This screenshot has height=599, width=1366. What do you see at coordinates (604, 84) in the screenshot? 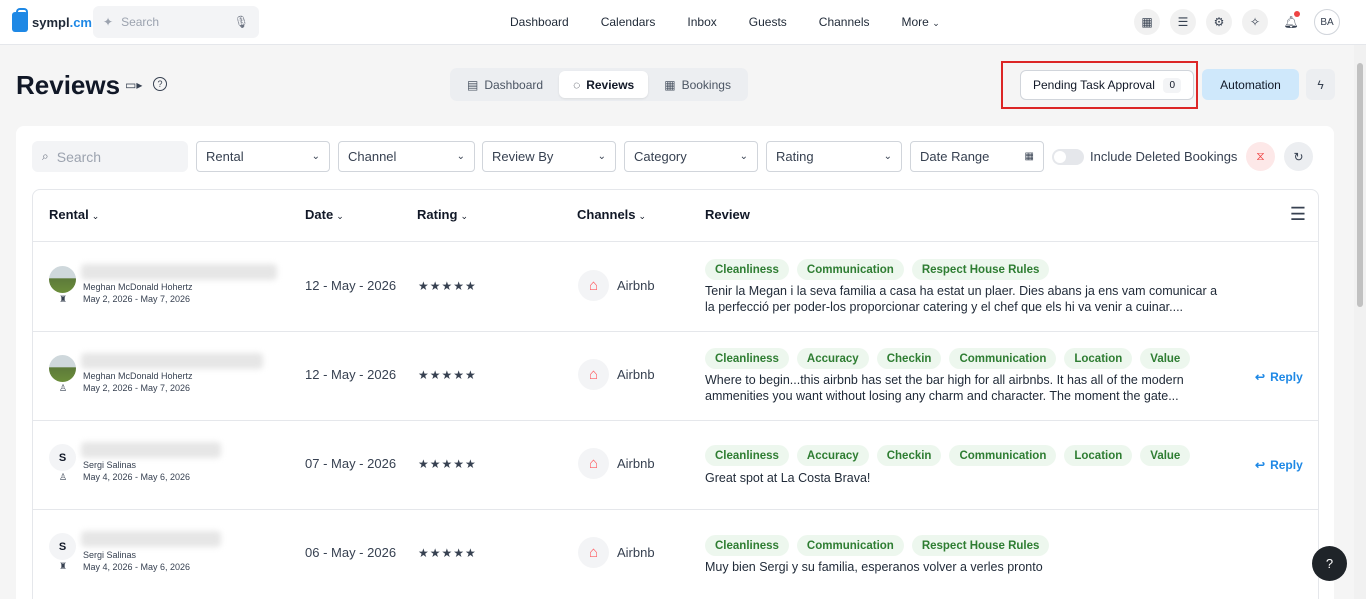
I see `tab-reviews: ◌ Reviews` at bounding box center [604, 84].